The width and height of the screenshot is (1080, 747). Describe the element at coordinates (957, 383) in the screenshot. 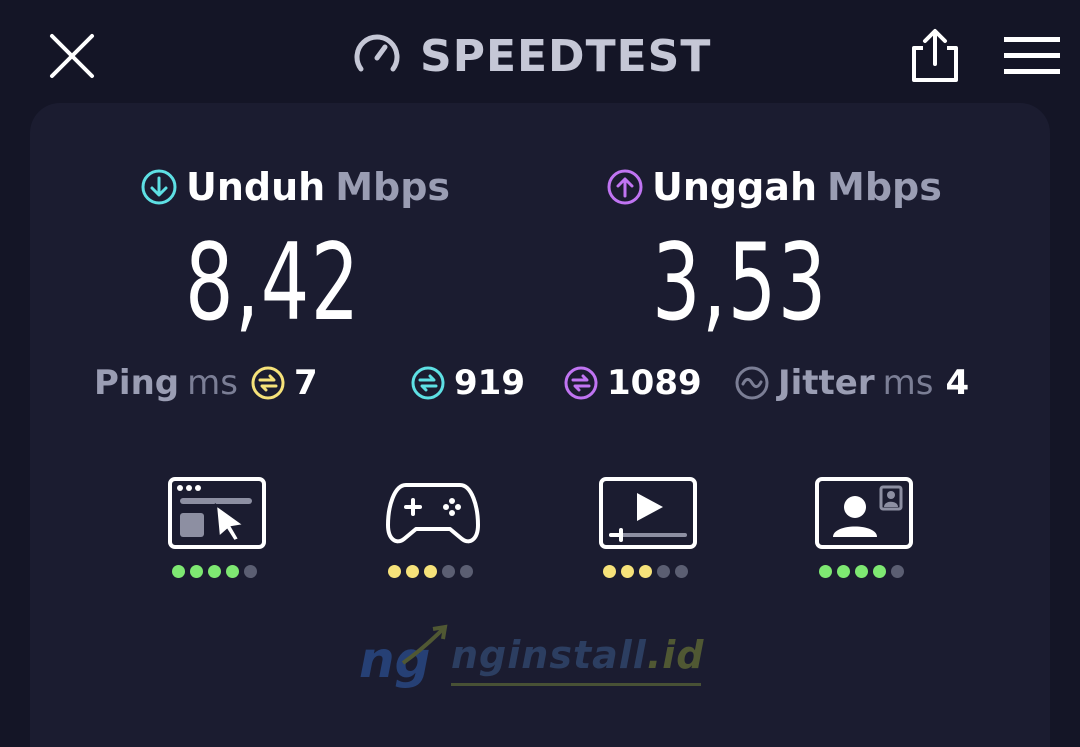

I see `jitter-value: 4` at that location.